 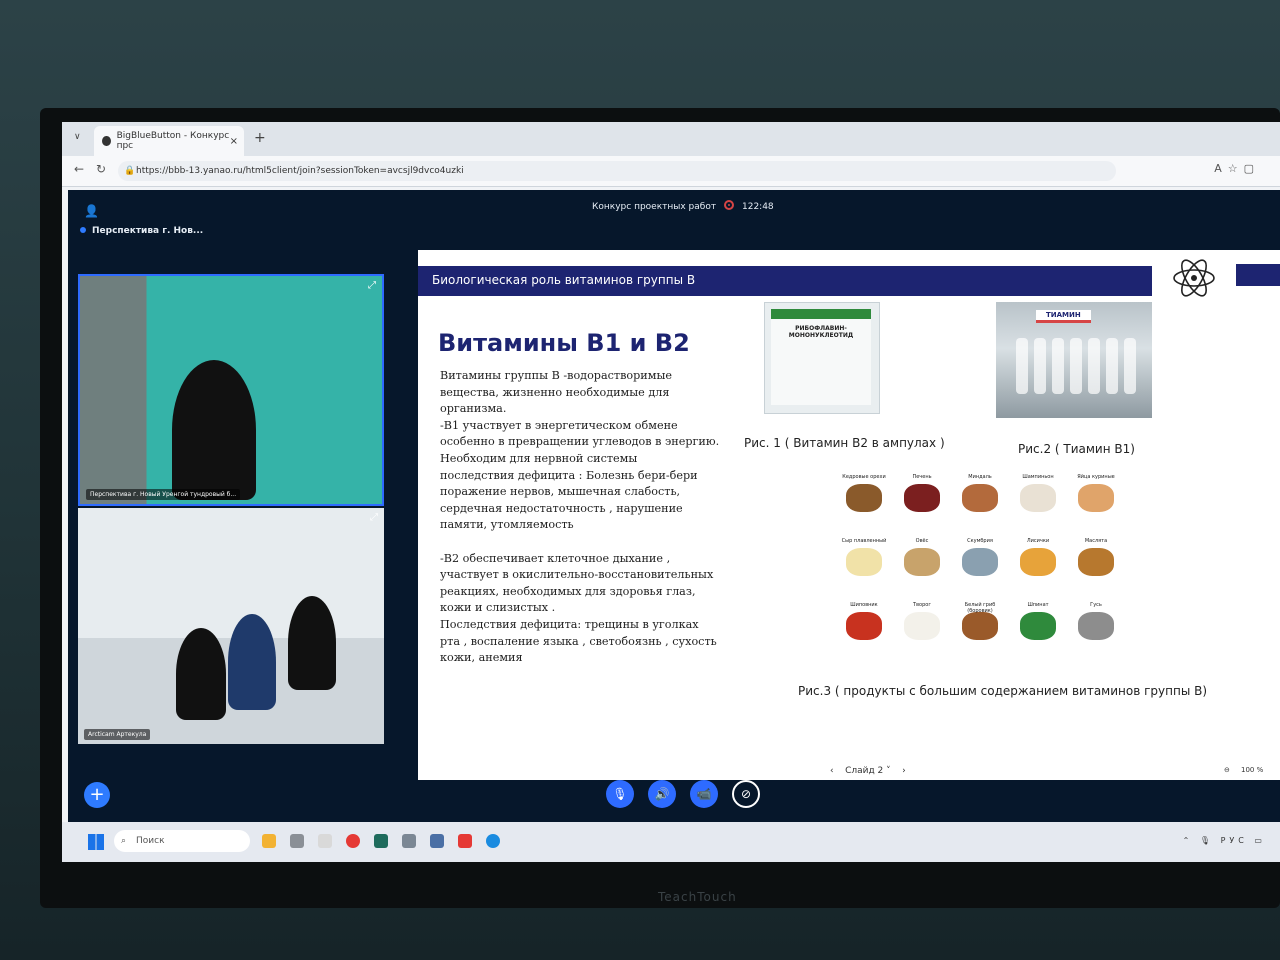 I want to click on slide-header-band-right, so click(x=1258, y=275).